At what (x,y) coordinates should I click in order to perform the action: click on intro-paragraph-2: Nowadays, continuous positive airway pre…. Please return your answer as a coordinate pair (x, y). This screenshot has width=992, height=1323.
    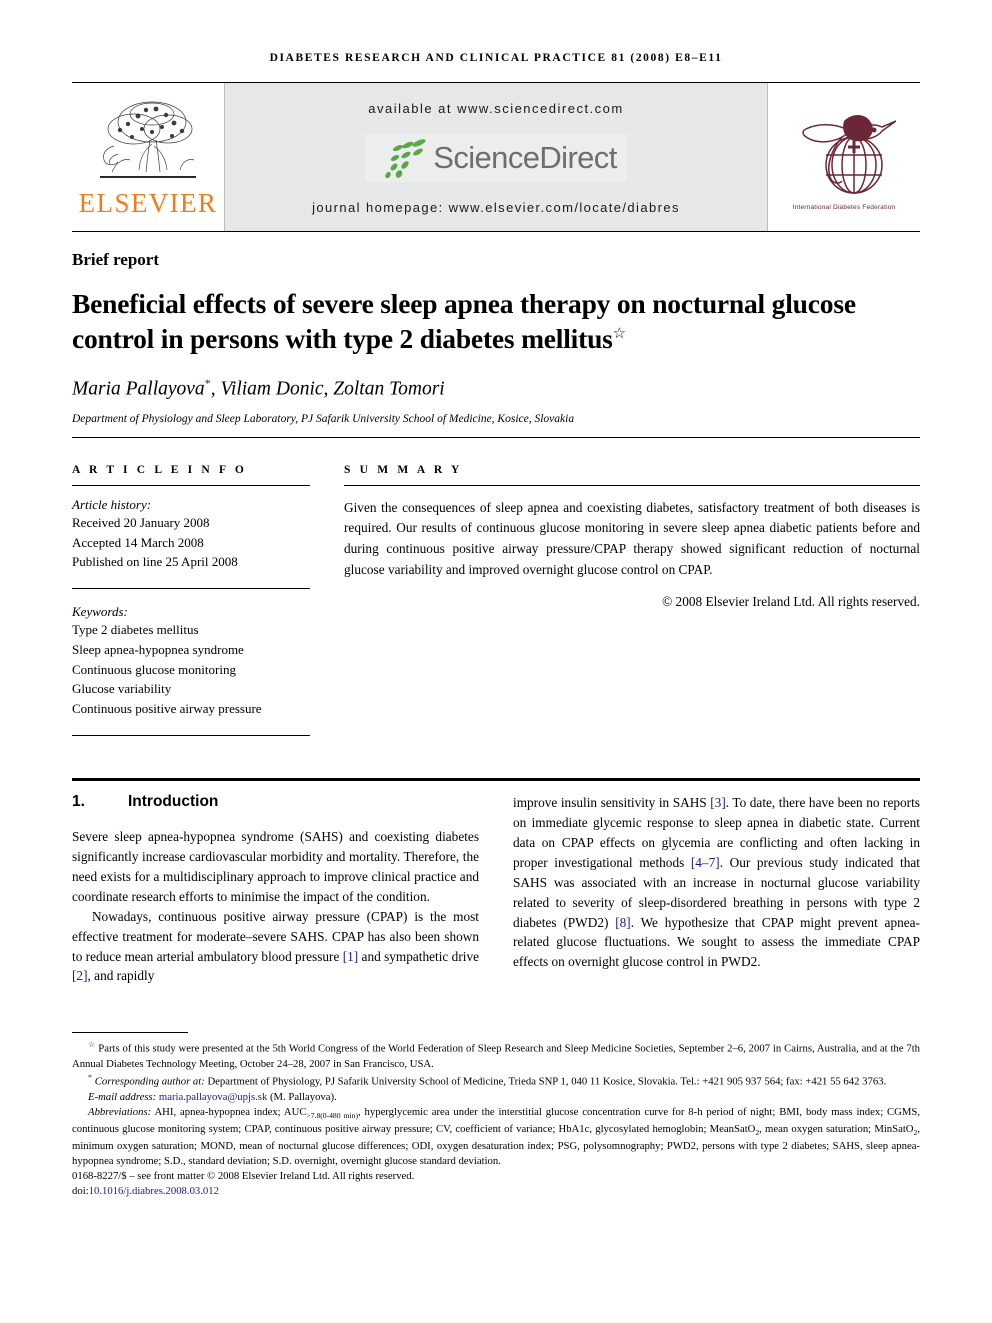
    Looking at the image, I should click on (275, 947).